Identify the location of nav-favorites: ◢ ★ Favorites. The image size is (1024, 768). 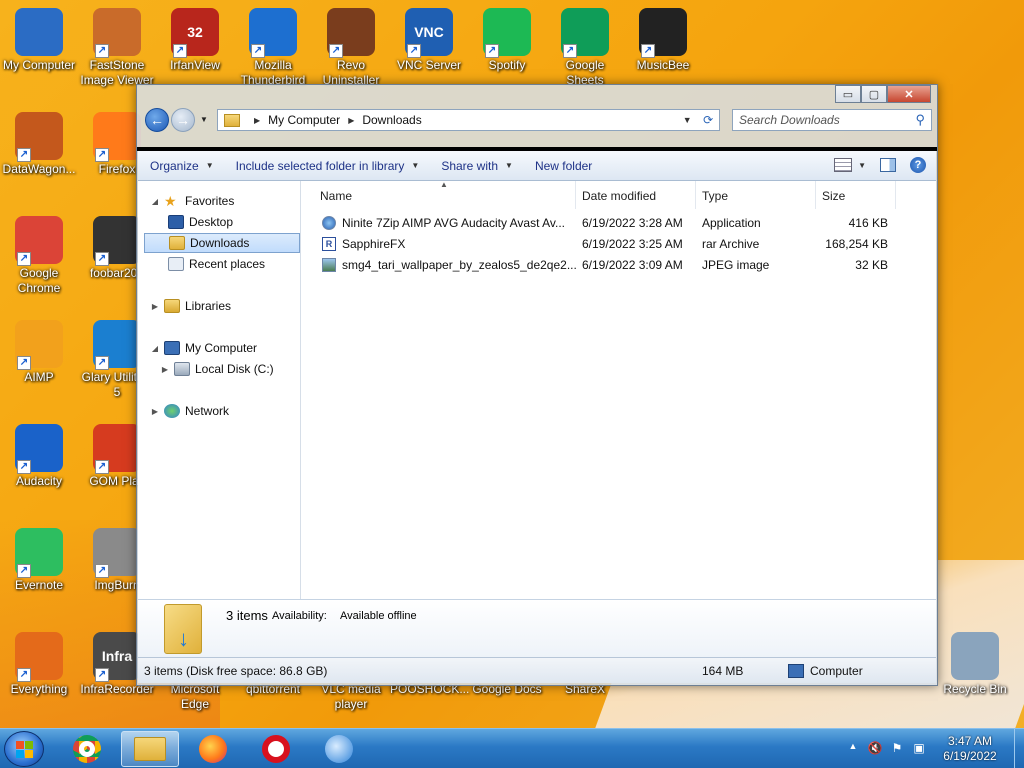
(192, 201).